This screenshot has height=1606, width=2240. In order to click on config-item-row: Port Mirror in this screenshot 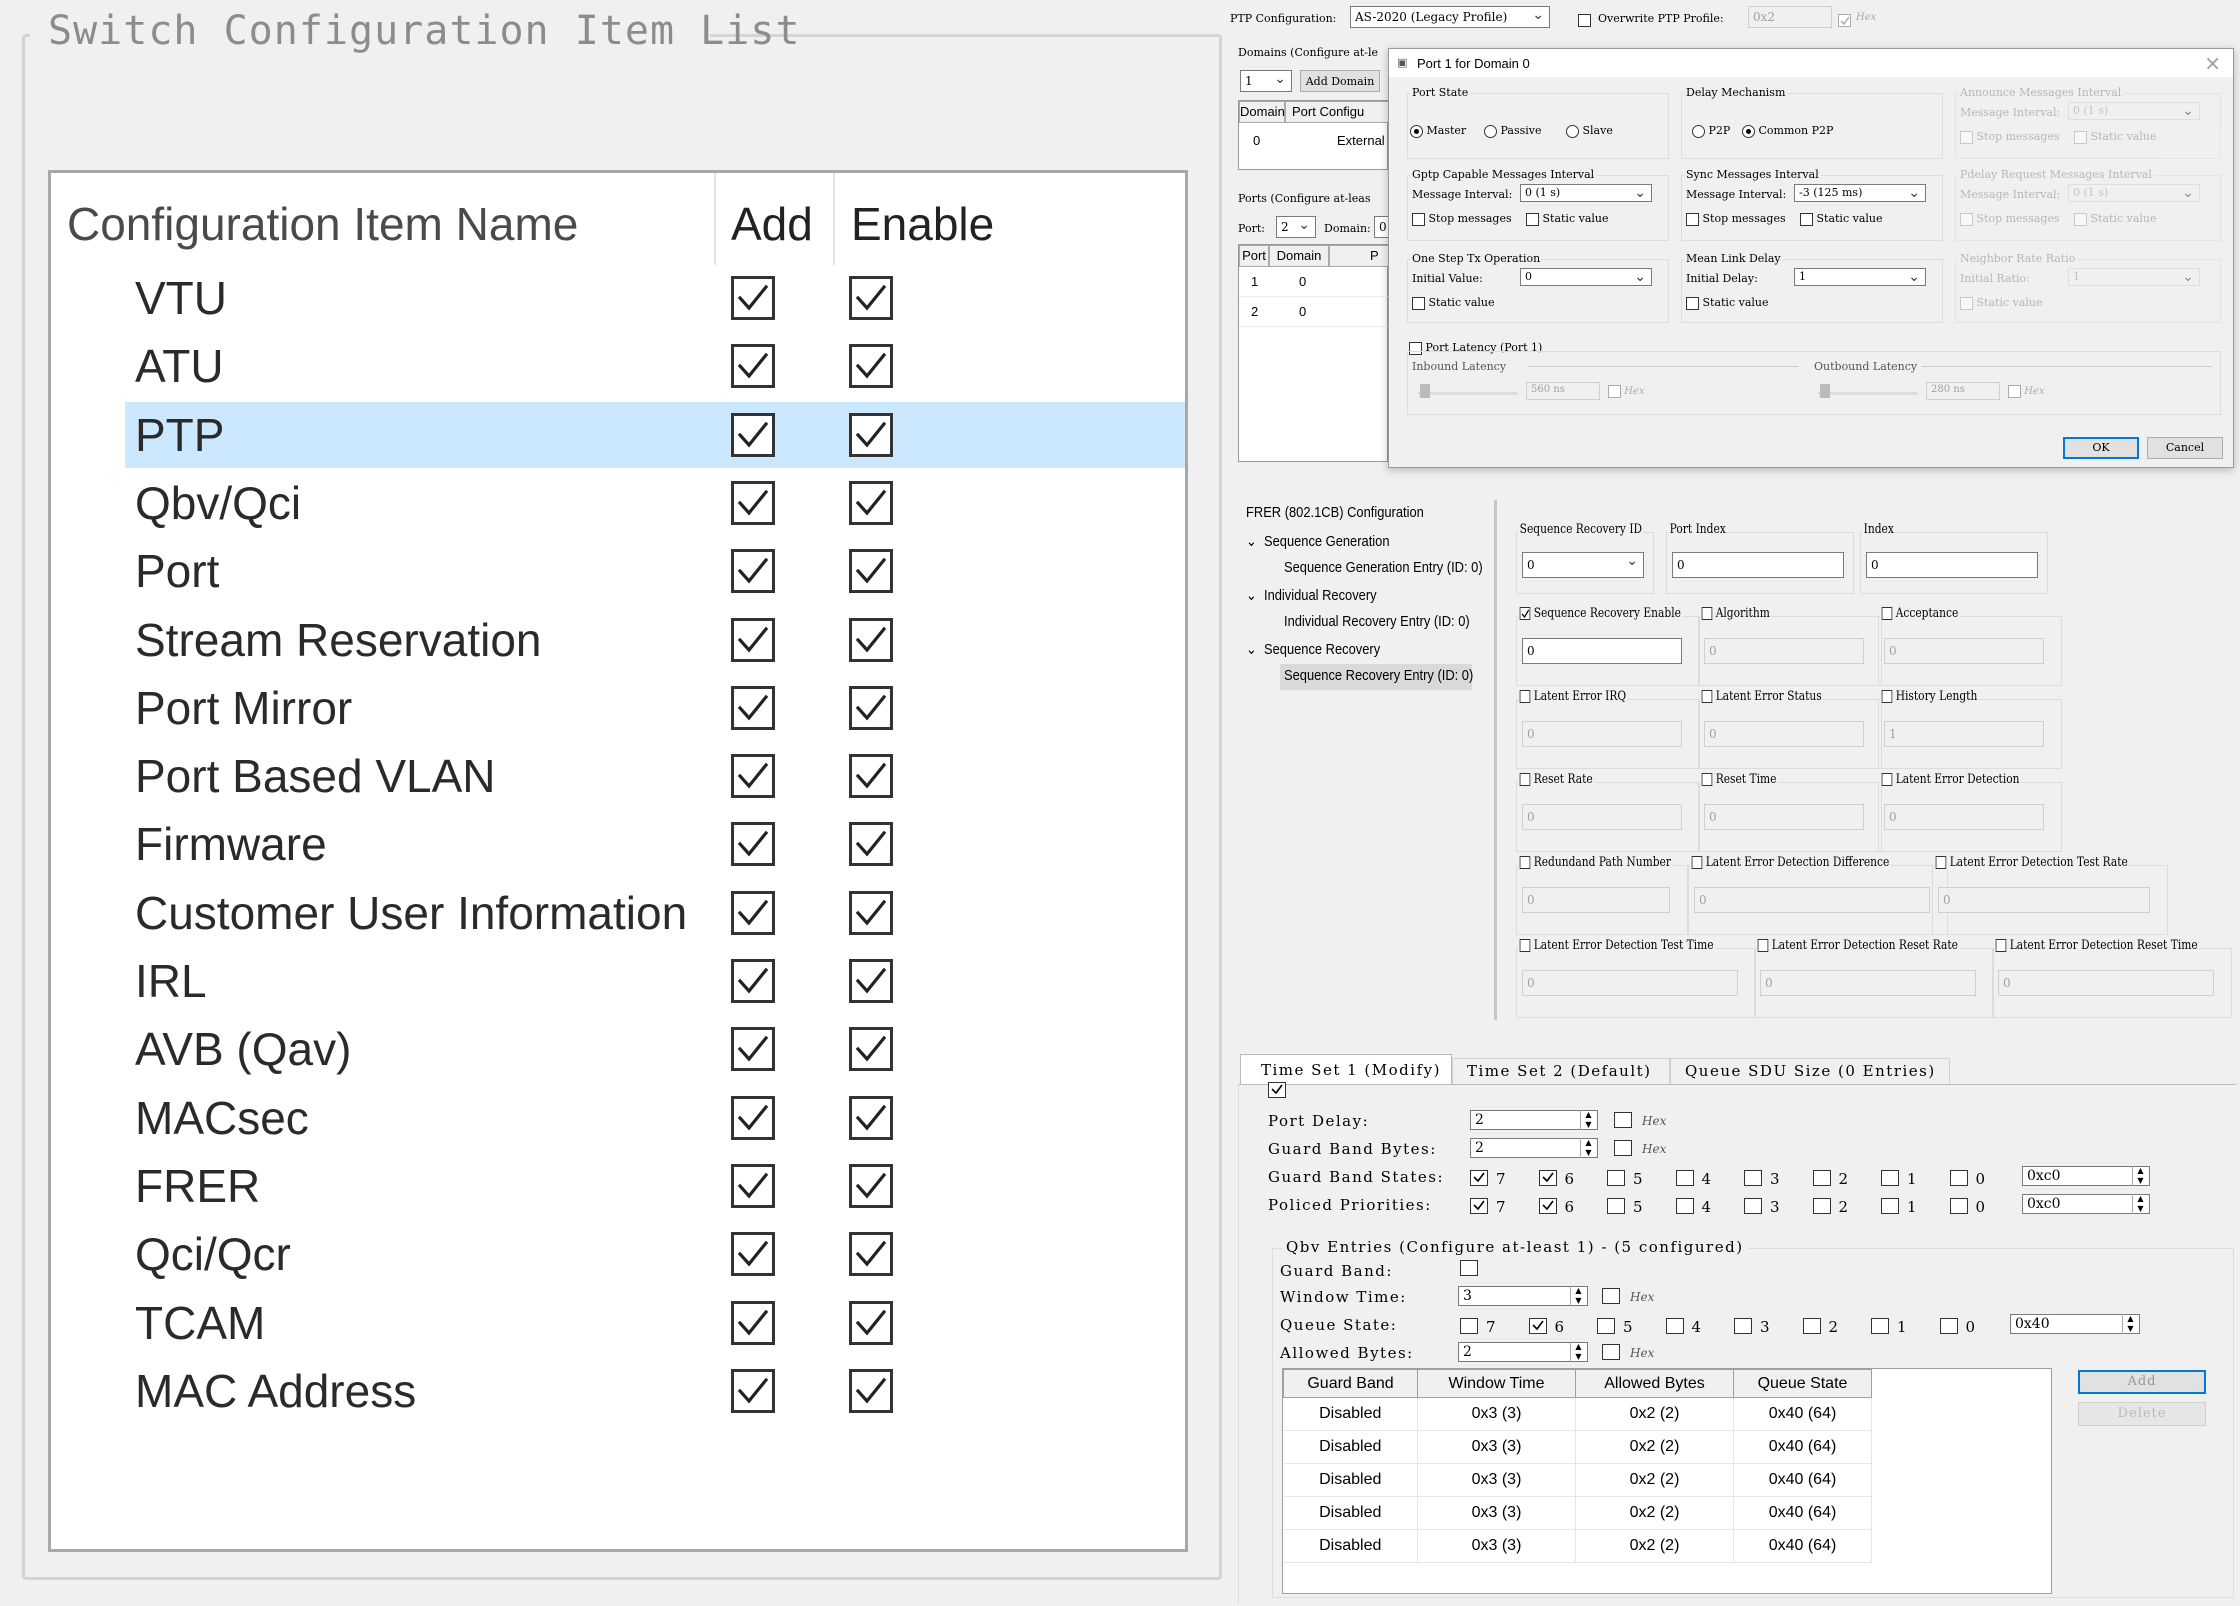, I will do `click(655, 708)`.